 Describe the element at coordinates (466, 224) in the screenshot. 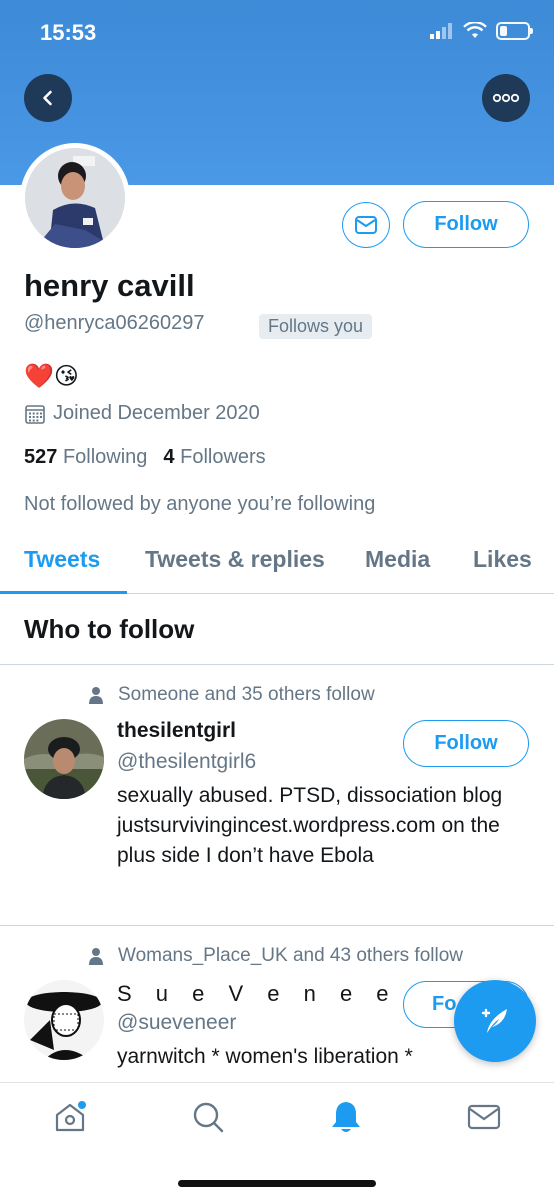

I see `follow-button: Follow` at that location.